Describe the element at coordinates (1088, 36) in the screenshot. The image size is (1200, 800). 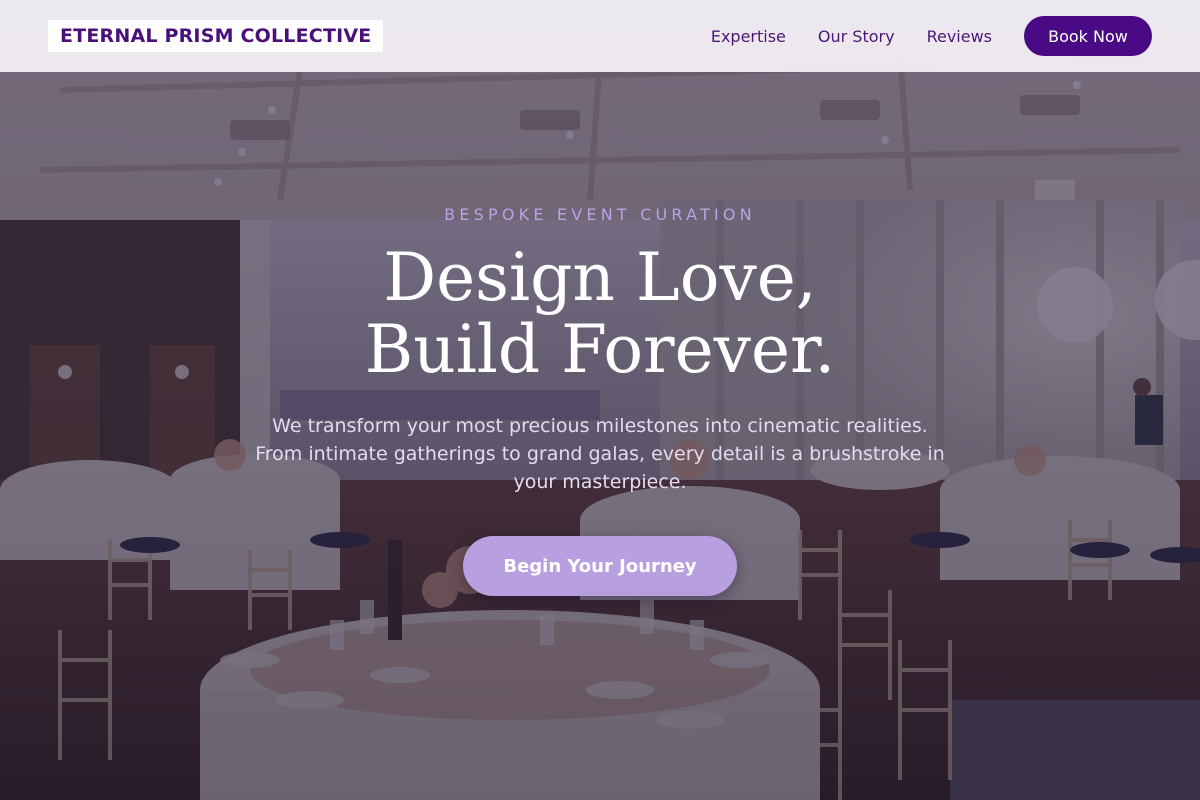
I see `book-now-button: Book Now` at that location.